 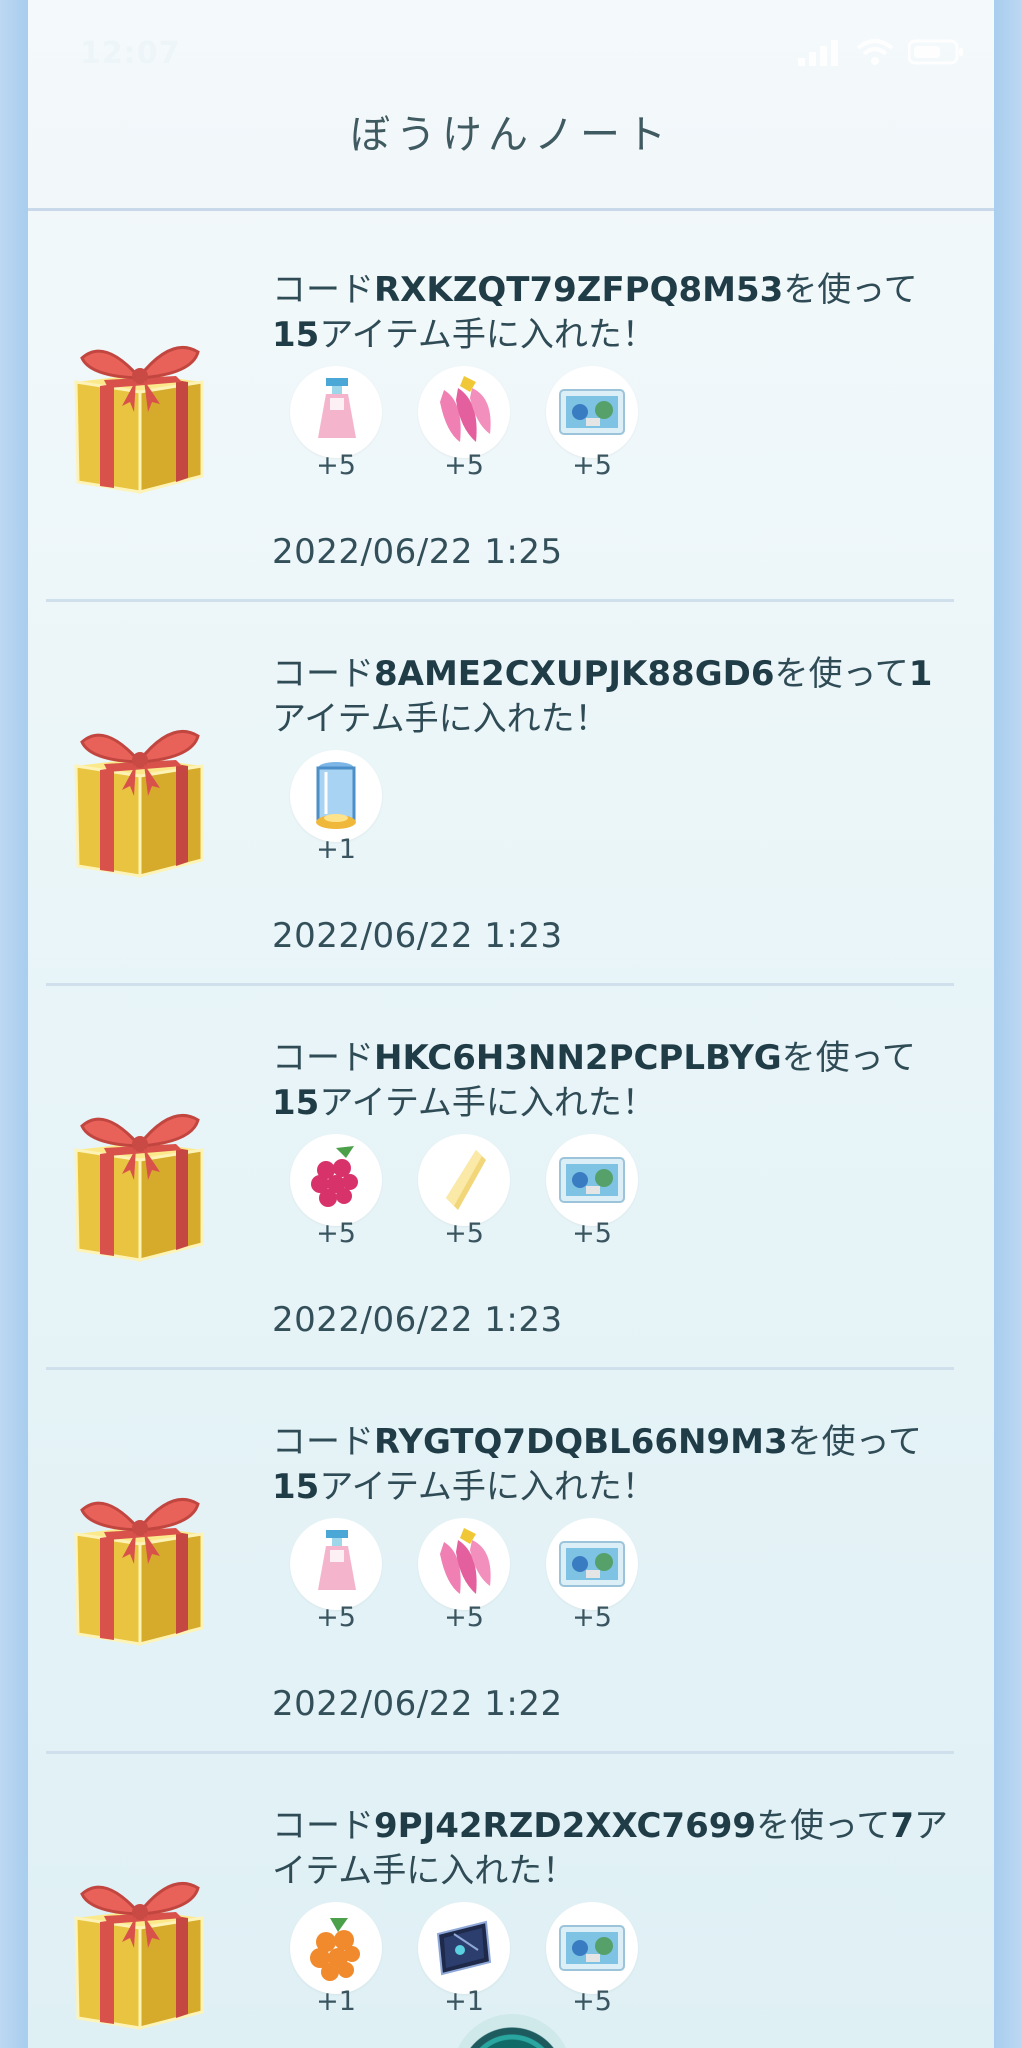 What do you see at coordinates (612, 1849) in the screenshot?
I see `entry-description: コード9PJ42RZD2XXC7699を使って7アイテム手に入れた！` at bounding box center [612, 1849].